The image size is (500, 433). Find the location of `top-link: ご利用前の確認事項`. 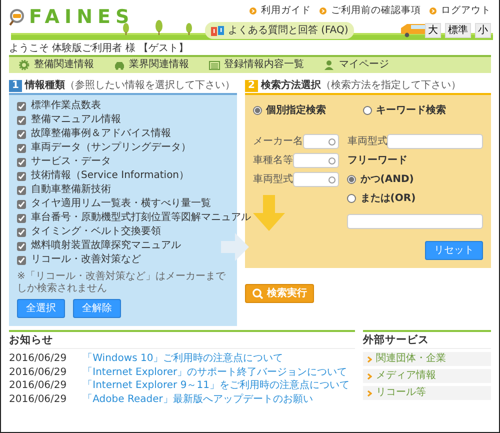

top-link: ご利用前の確認事項 is located at coordinates (370, 11).